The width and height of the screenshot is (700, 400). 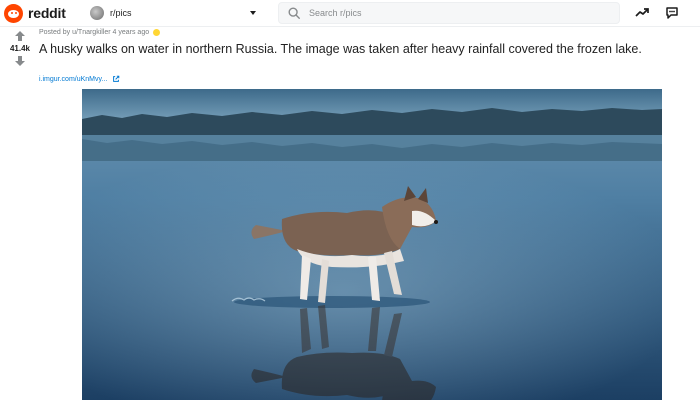 I want to click on community-switcher: r/pics, so click(x=174, y=13).